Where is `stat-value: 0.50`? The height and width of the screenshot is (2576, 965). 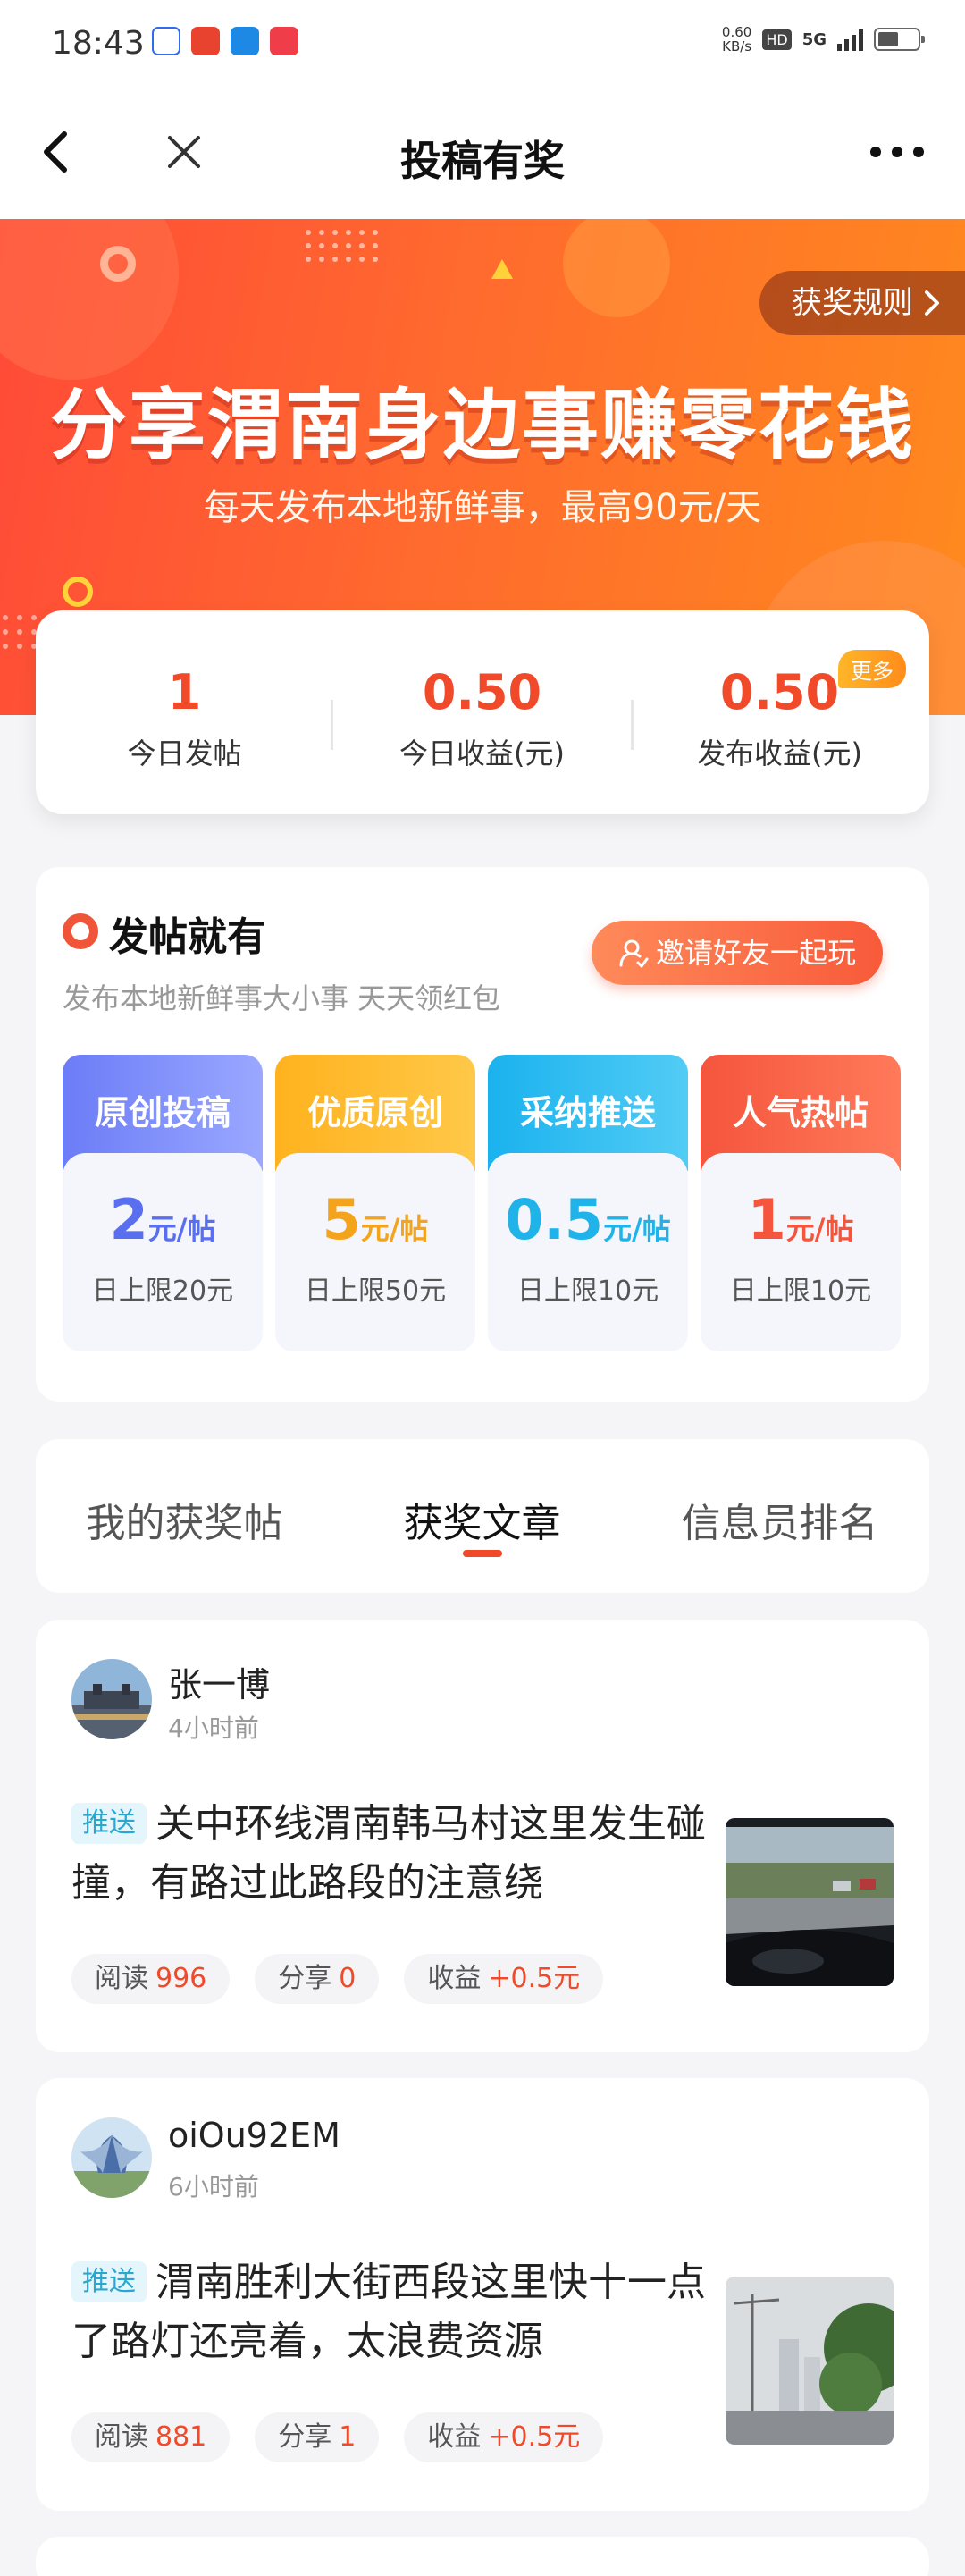
stat-value: 0.50 is located at coordinates (482, 692).